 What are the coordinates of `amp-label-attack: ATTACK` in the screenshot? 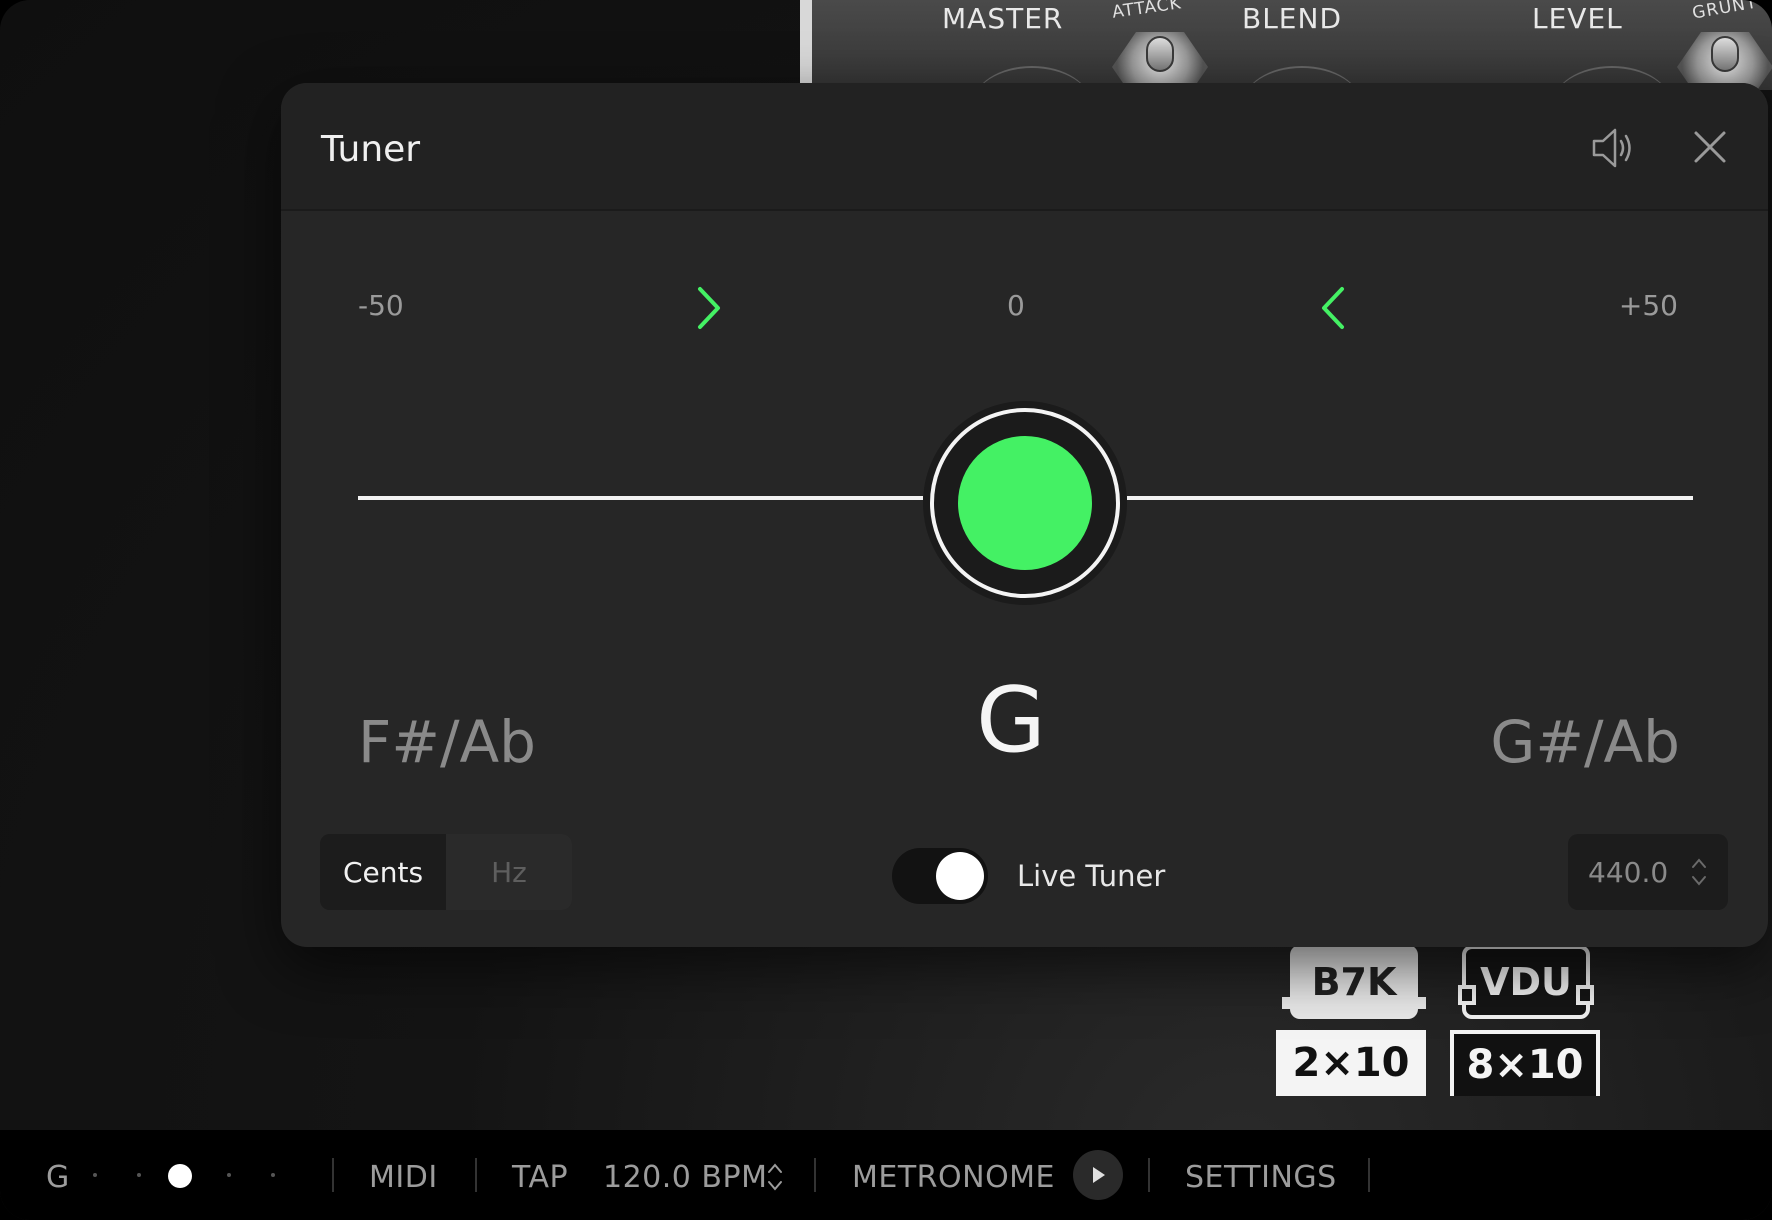 It's located at (1146, 11).